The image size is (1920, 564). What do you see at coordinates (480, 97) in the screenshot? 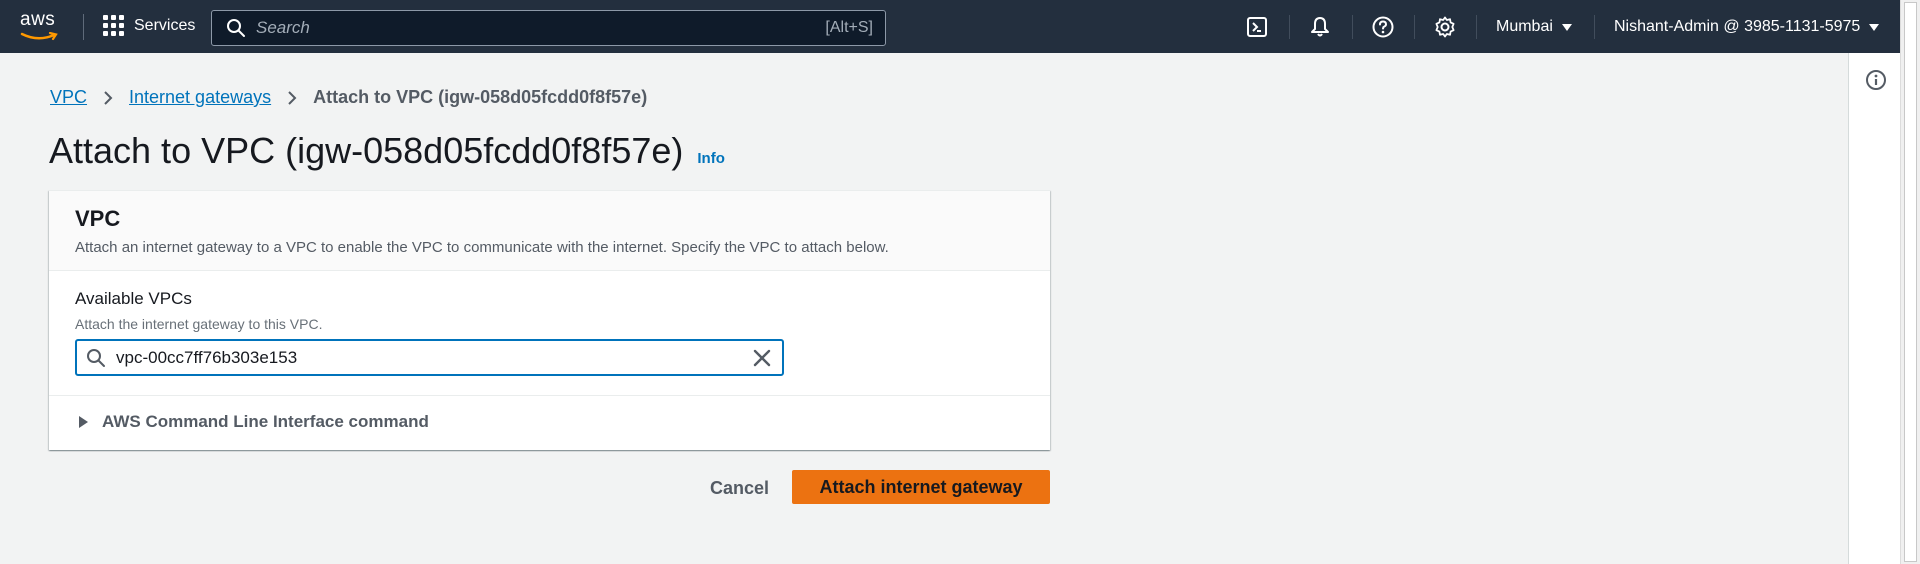
I see `breadcrumb-current: Attach to VPC (igw-058d05fcdd0f8f57e)` at bounding box center [480, 97].